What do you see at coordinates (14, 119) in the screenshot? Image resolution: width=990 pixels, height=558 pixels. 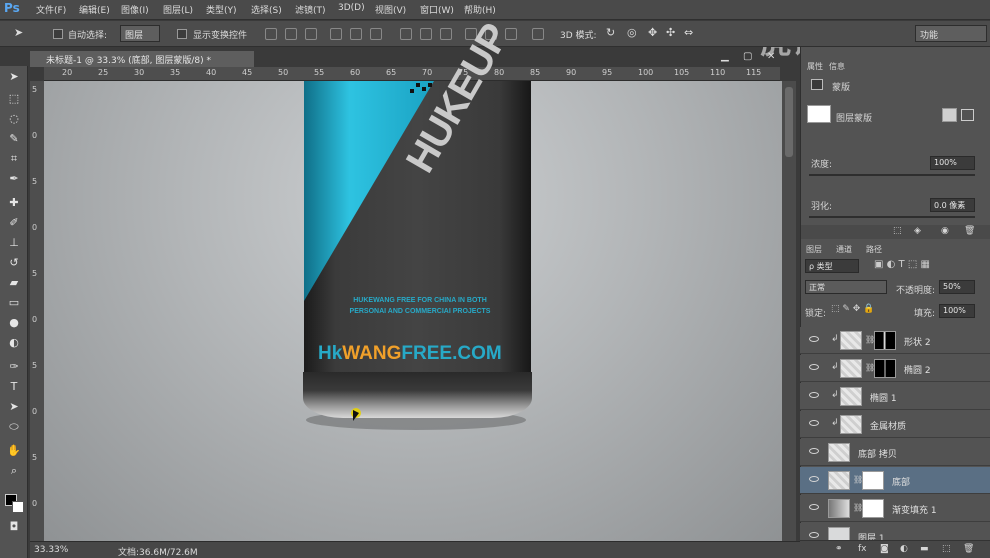 I see `lasso-tool-icon: ◌` at bounding box center [14, 119].